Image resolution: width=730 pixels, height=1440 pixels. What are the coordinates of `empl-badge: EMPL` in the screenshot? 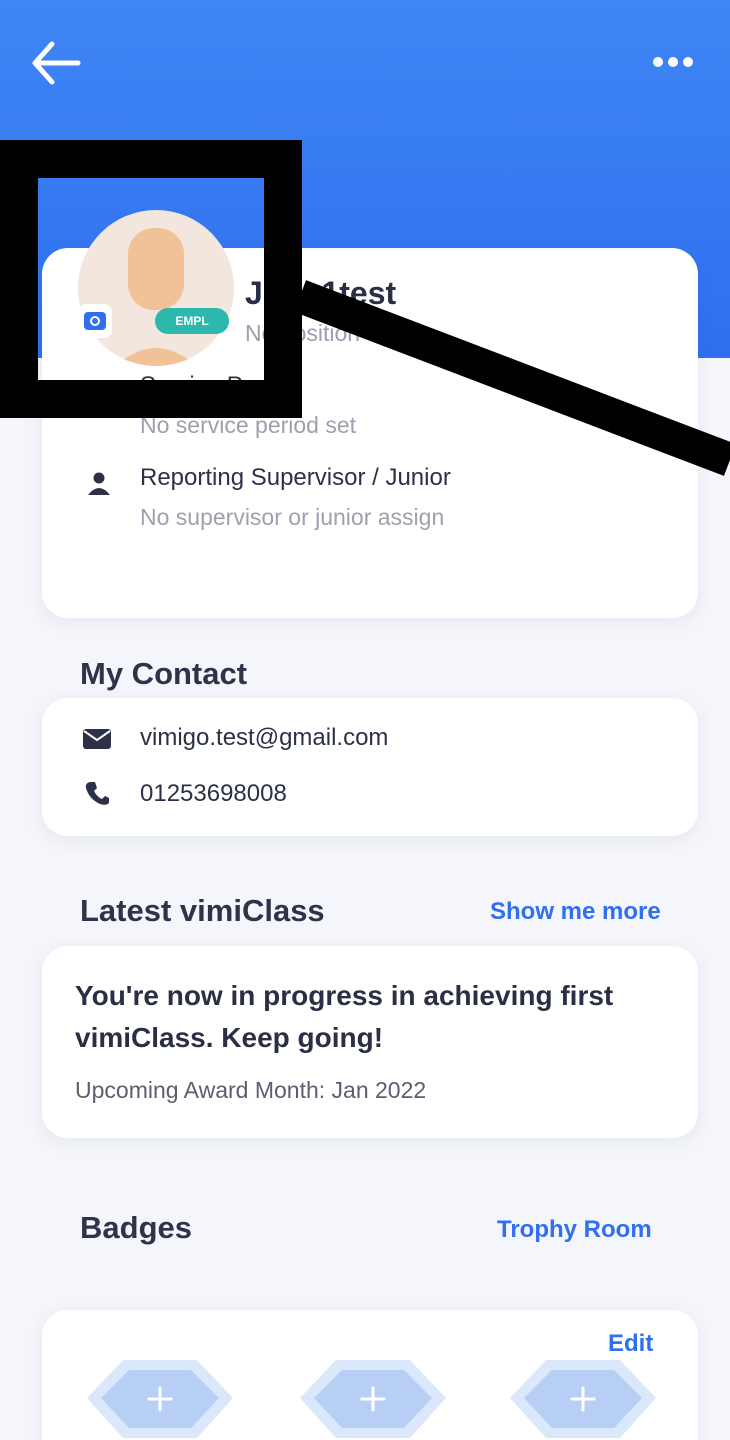 It's located at (192, 321).